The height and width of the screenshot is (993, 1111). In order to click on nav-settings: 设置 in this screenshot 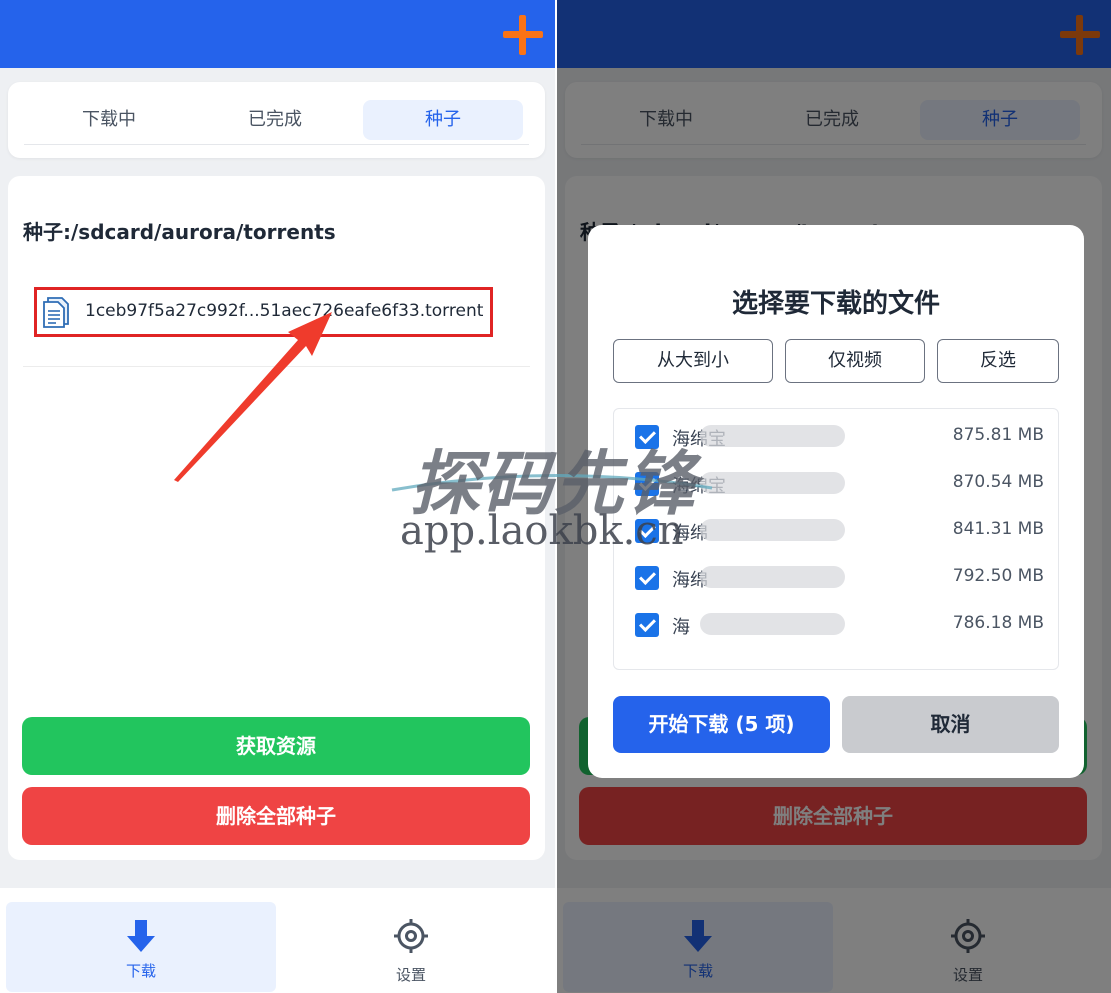, I will do `click(411, 947)`.